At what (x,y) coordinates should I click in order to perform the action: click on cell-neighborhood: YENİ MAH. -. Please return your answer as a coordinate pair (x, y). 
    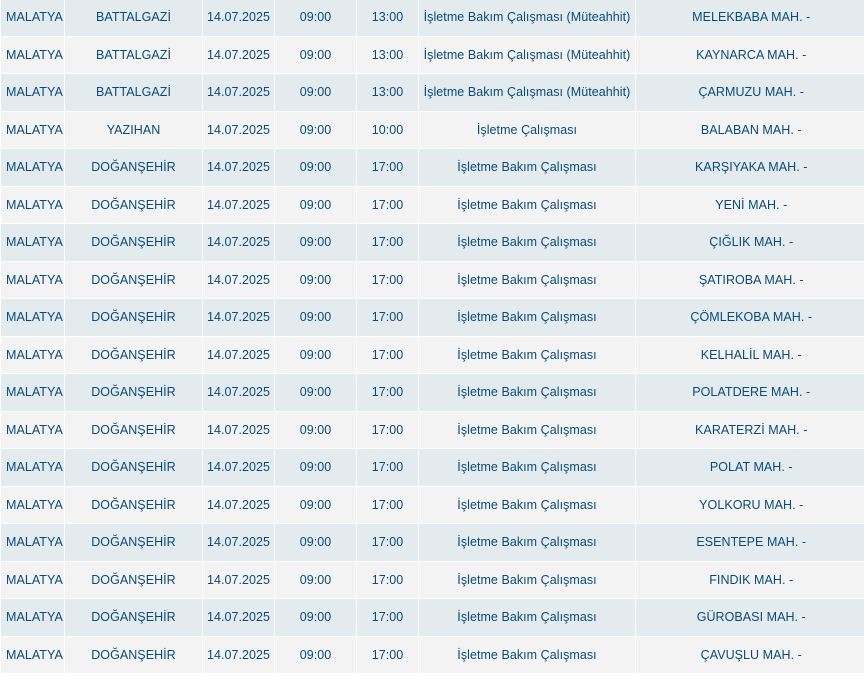
    Looking at the image, I should click on (749, 204).